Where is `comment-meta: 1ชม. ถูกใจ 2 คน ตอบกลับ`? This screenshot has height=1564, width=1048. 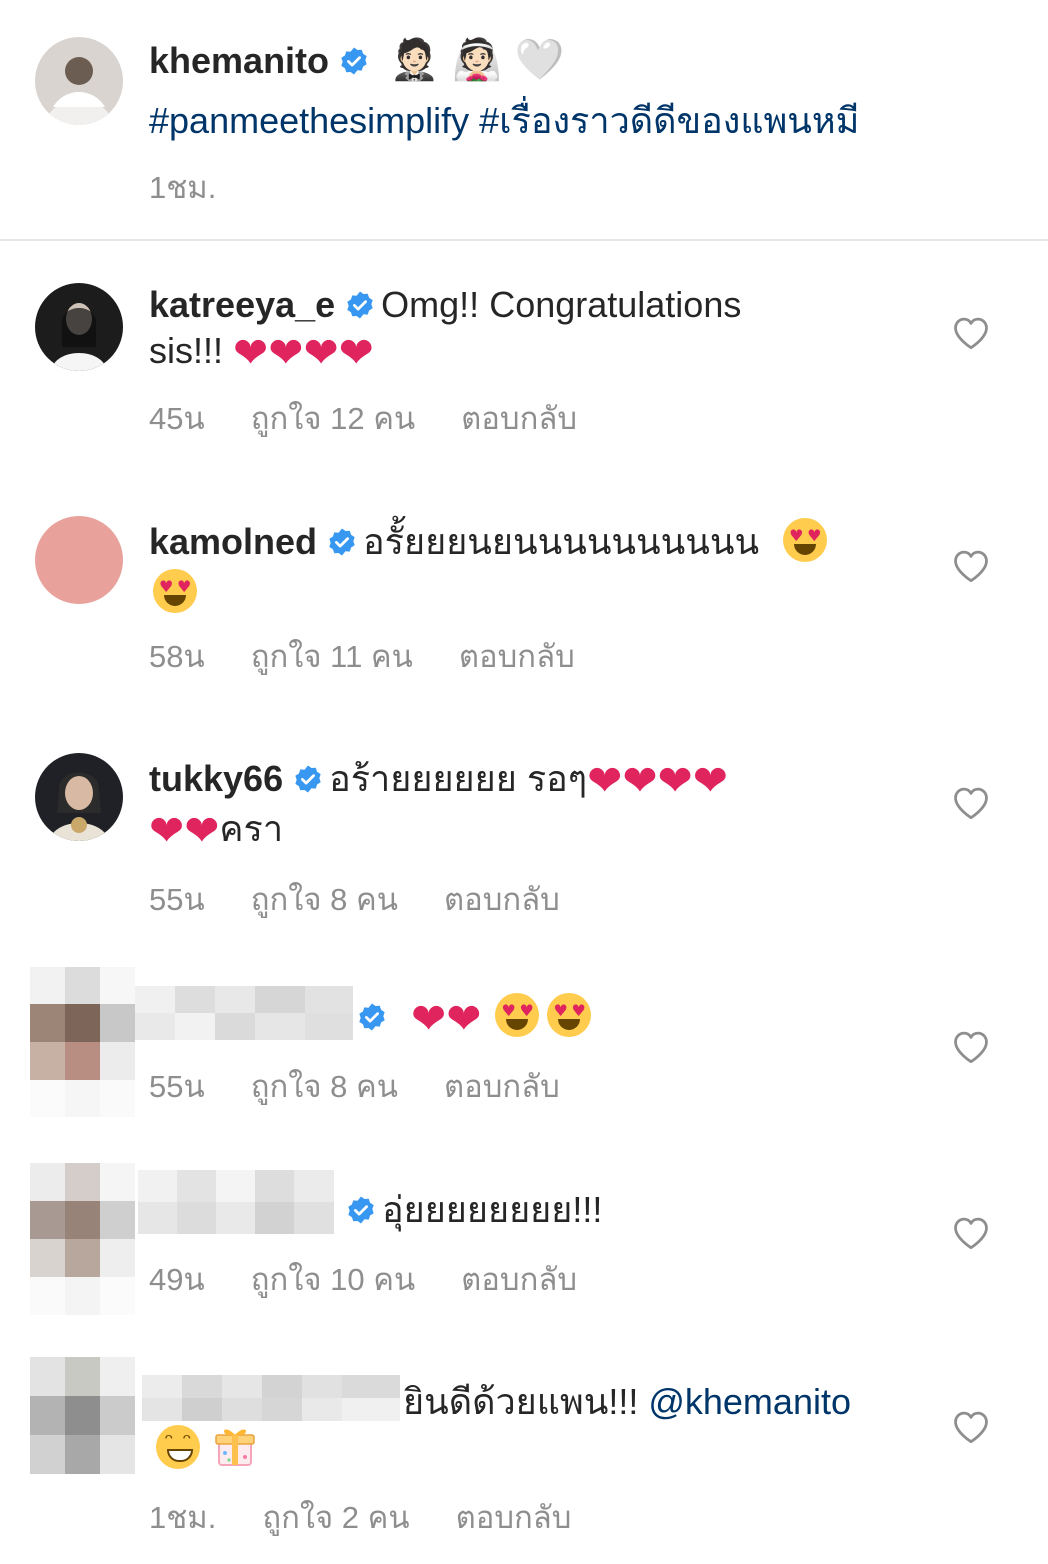
comment-meta: 1ชม. ถูกใจ 2 คน ตอบกลับ is located at coordinates (360, 1517).